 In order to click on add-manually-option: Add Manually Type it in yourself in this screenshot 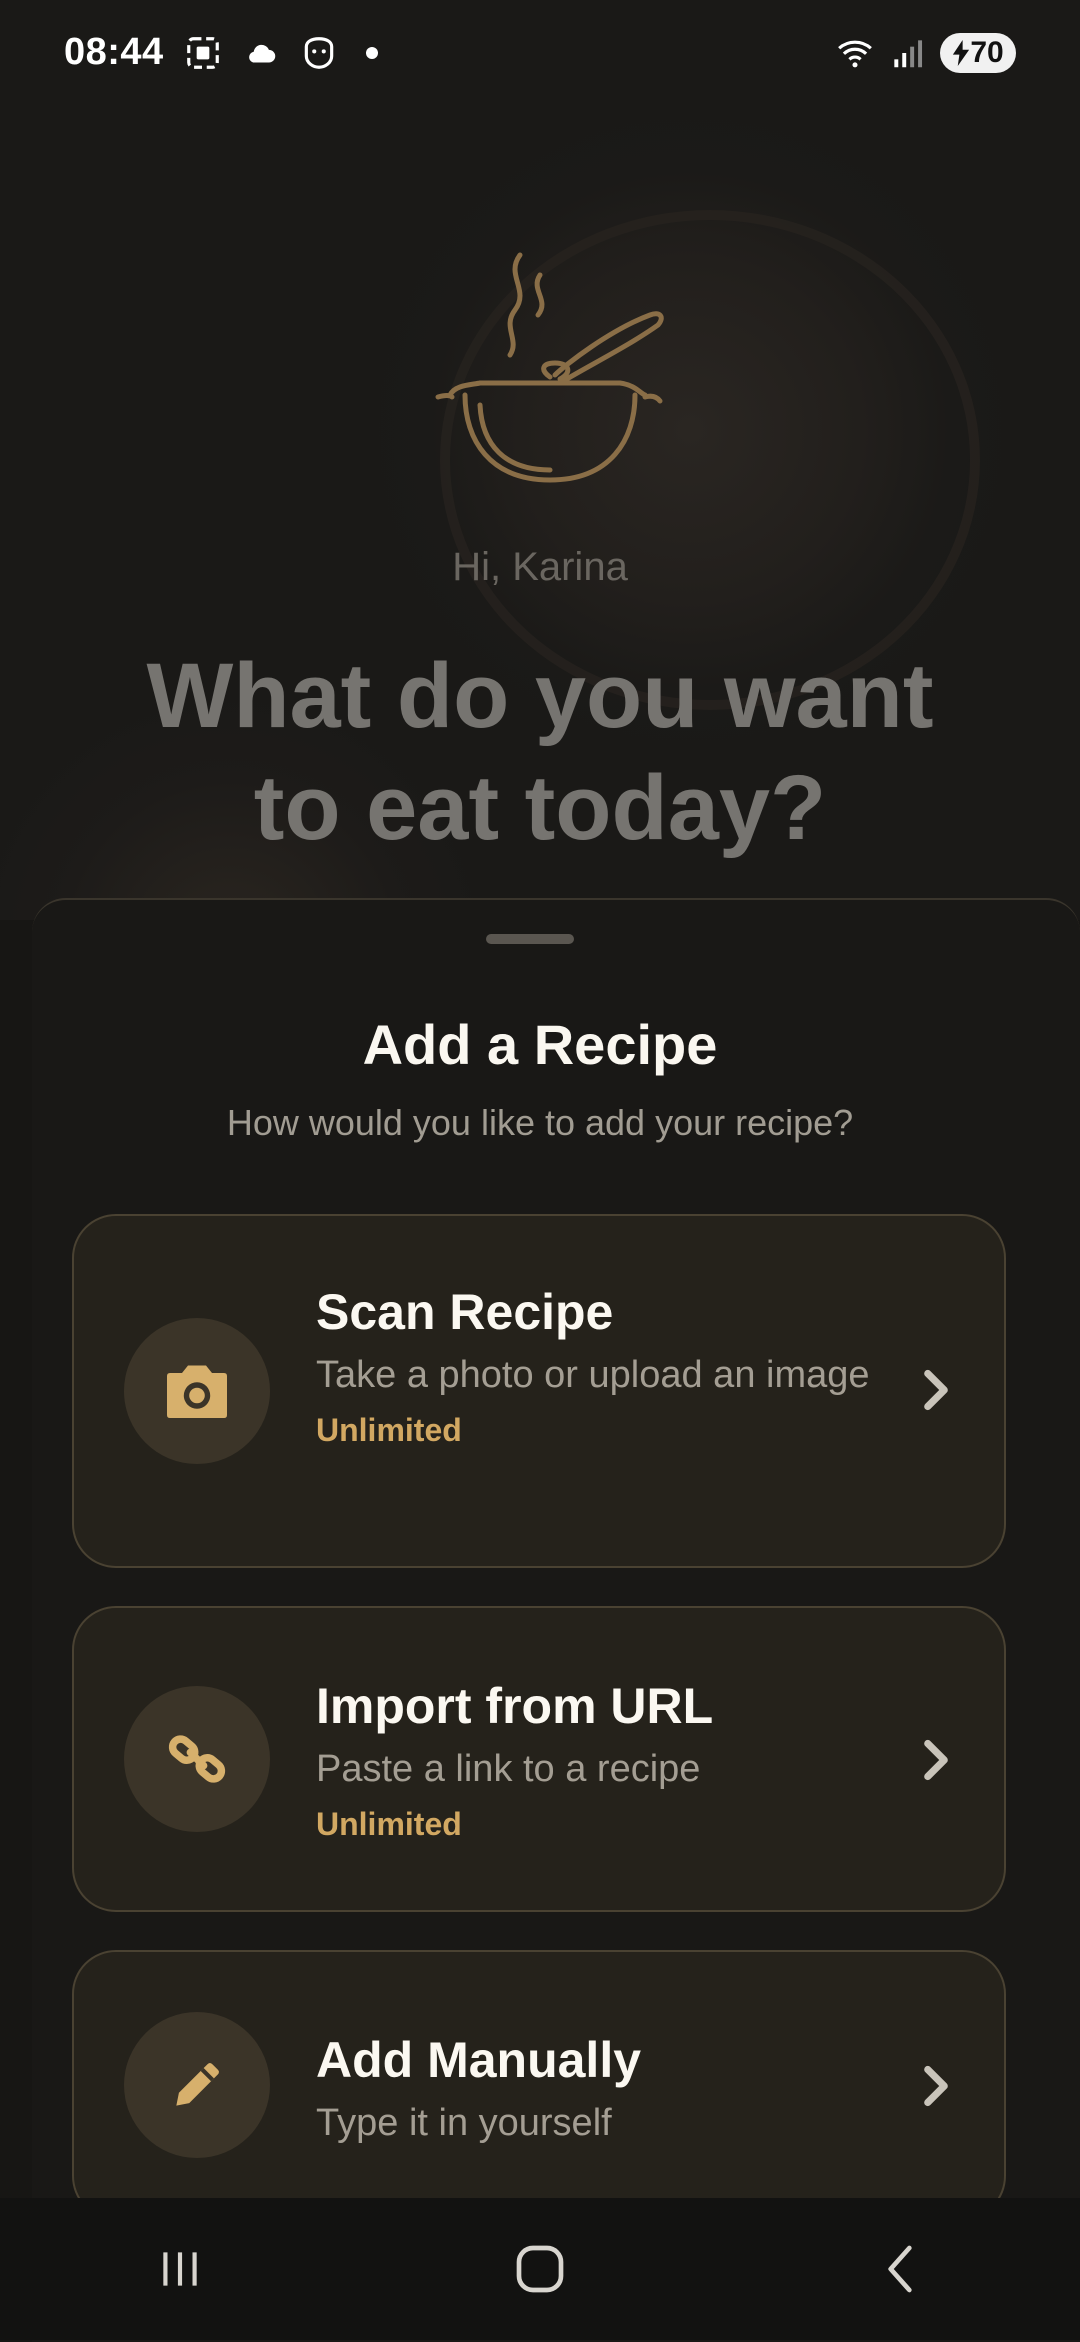, I will do `click(539, 2085)`.